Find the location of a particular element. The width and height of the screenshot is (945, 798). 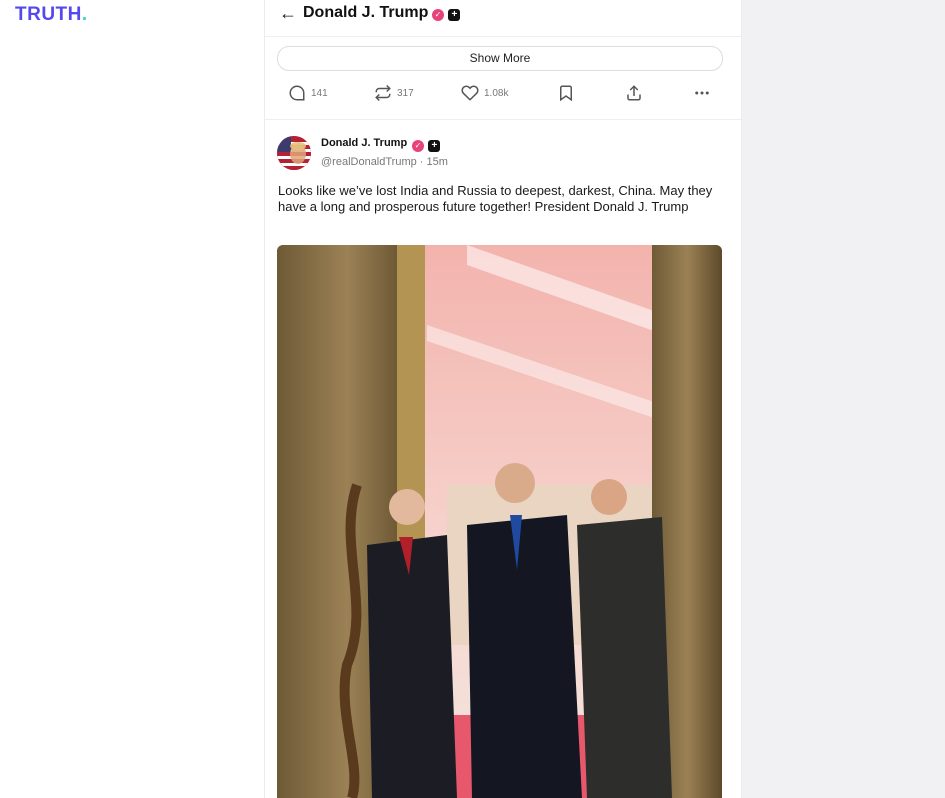

share-button is located at coordinates (634, 93).